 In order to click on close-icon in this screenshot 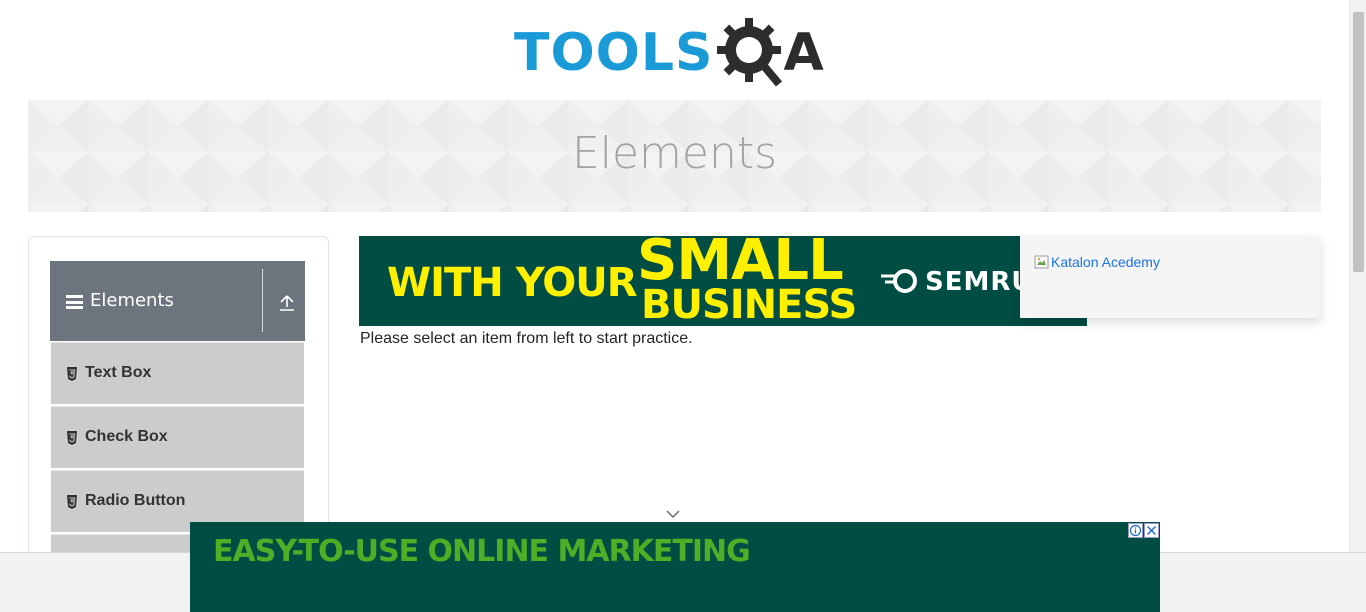, I will do `click(1151, 530)`.